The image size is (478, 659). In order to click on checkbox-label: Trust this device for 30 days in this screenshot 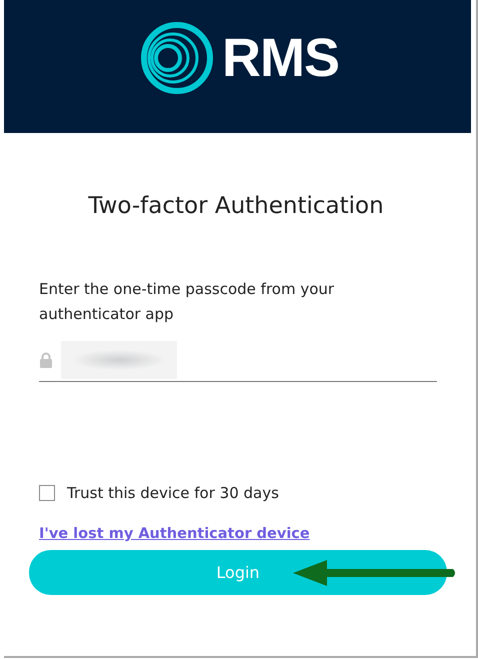, I will do `click(173, 493)`.